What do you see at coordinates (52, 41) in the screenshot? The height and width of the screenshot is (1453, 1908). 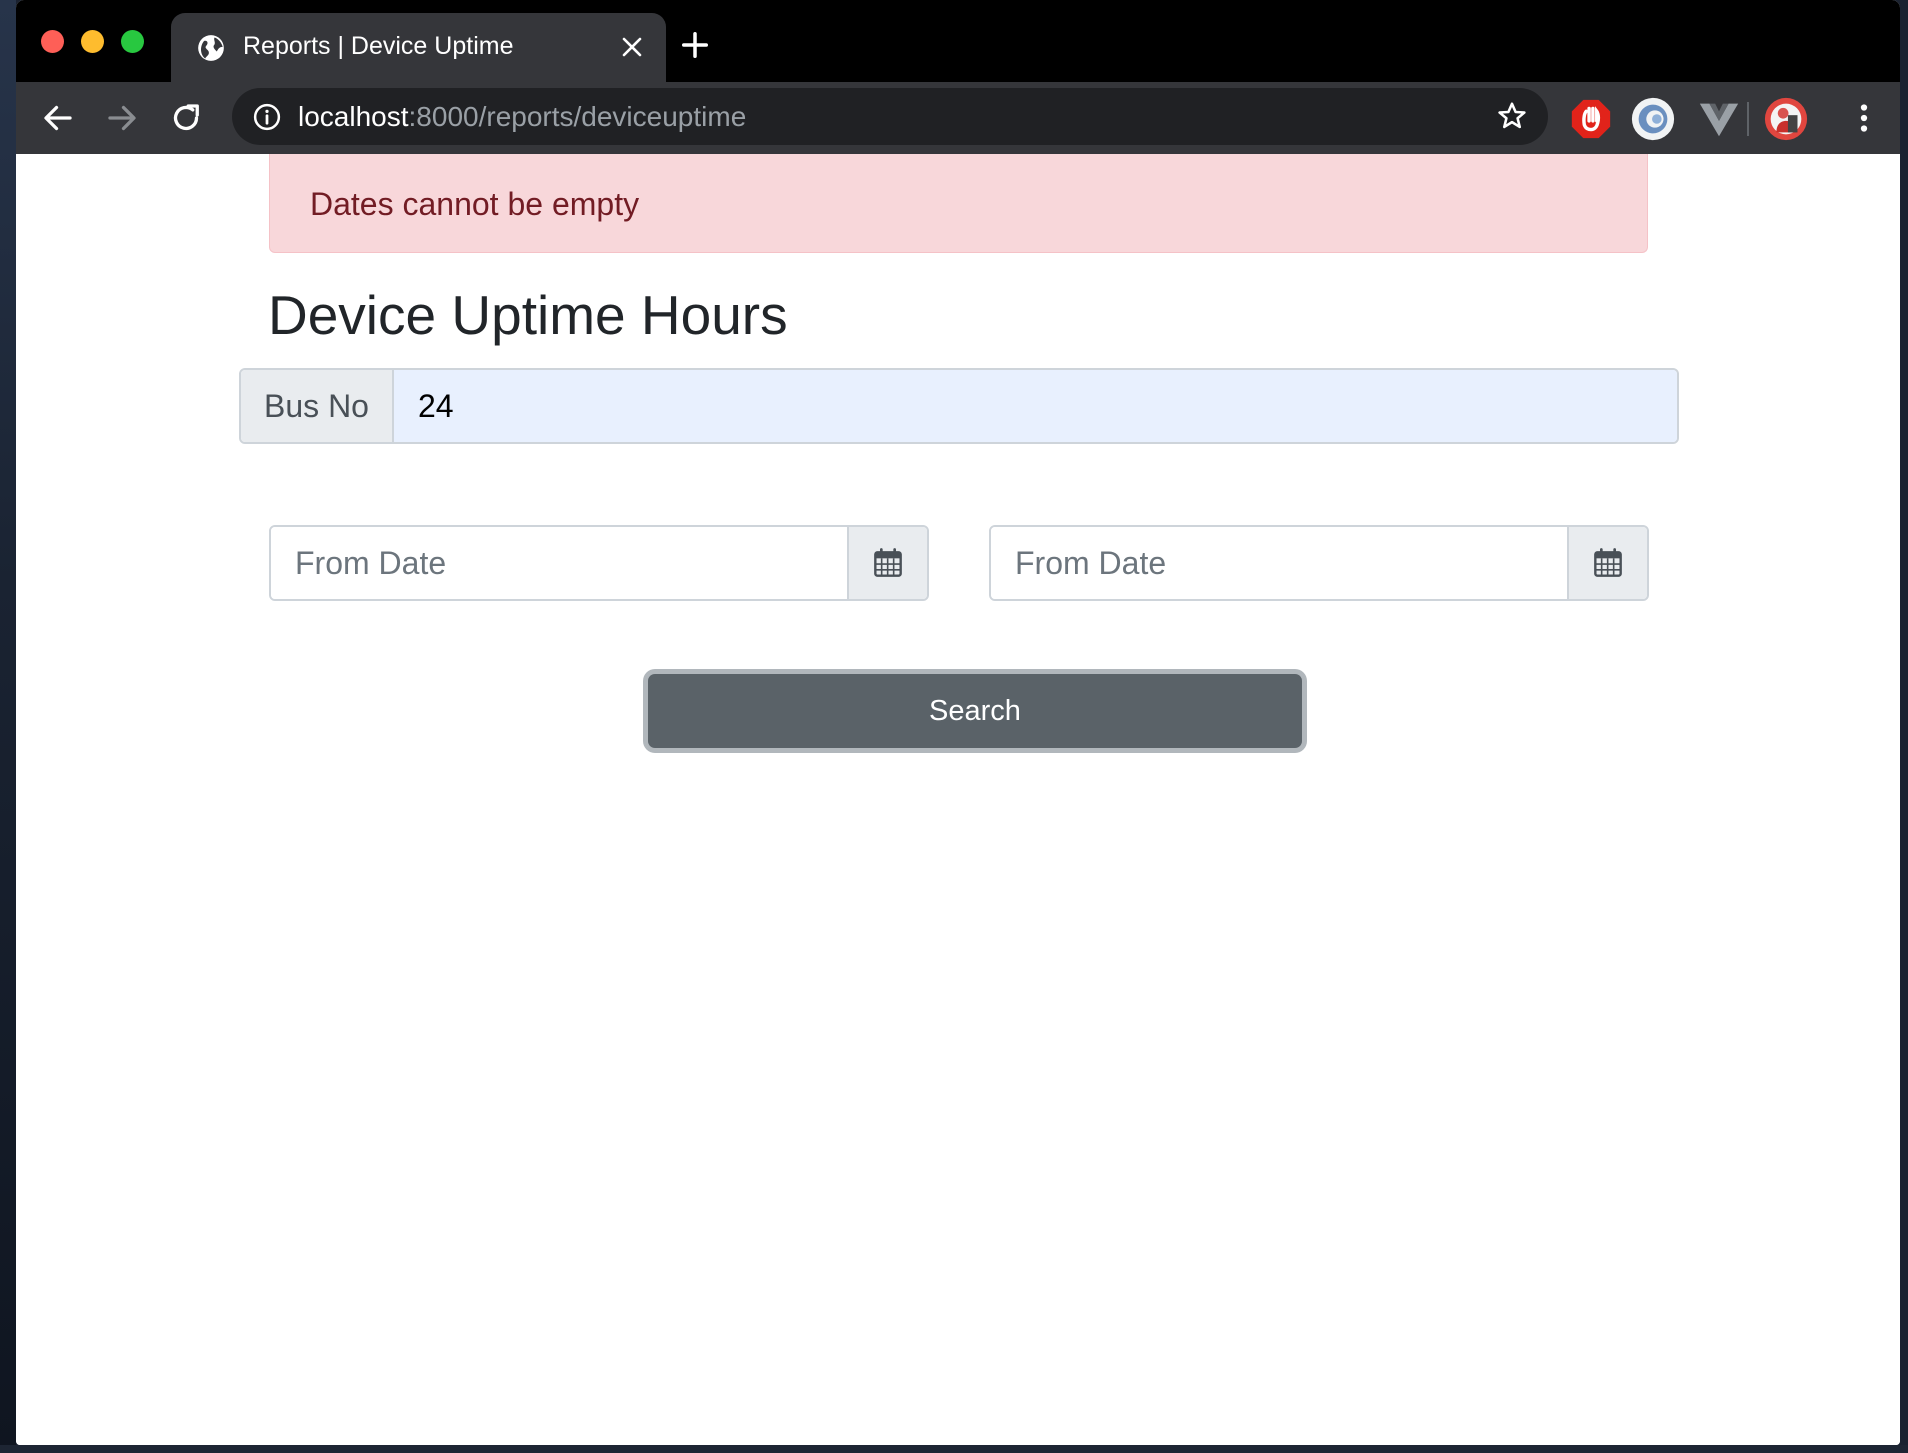 I see `close-window-button` at bounding box center [52, 41].